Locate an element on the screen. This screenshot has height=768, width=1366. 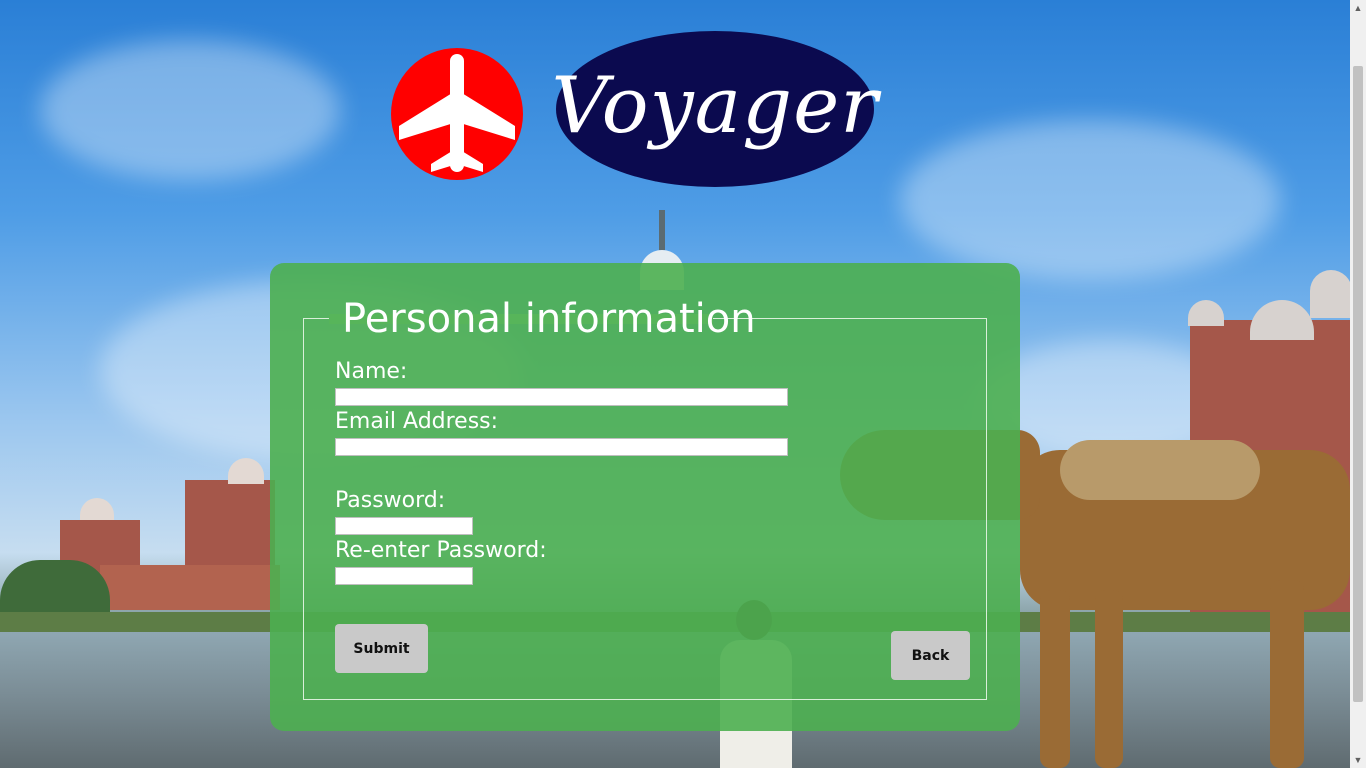
reenter-password-label: Re-enter Password: is located at coordinates (441, 550).